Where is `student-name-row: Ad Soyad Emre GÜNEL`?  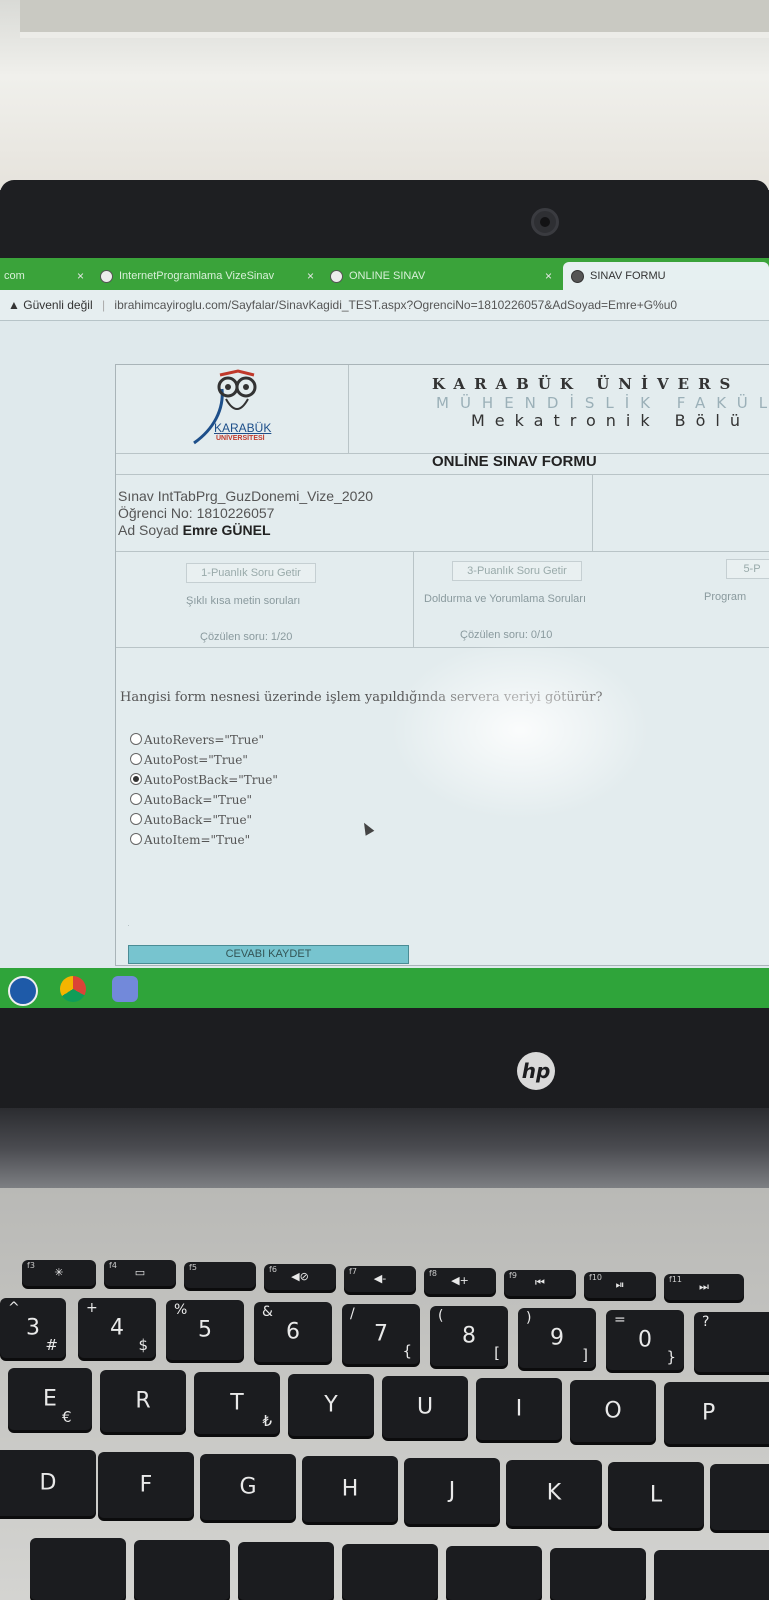 student-name-row: Ad Soyad Emre GÜNEL is located at coordinates (194, 530).